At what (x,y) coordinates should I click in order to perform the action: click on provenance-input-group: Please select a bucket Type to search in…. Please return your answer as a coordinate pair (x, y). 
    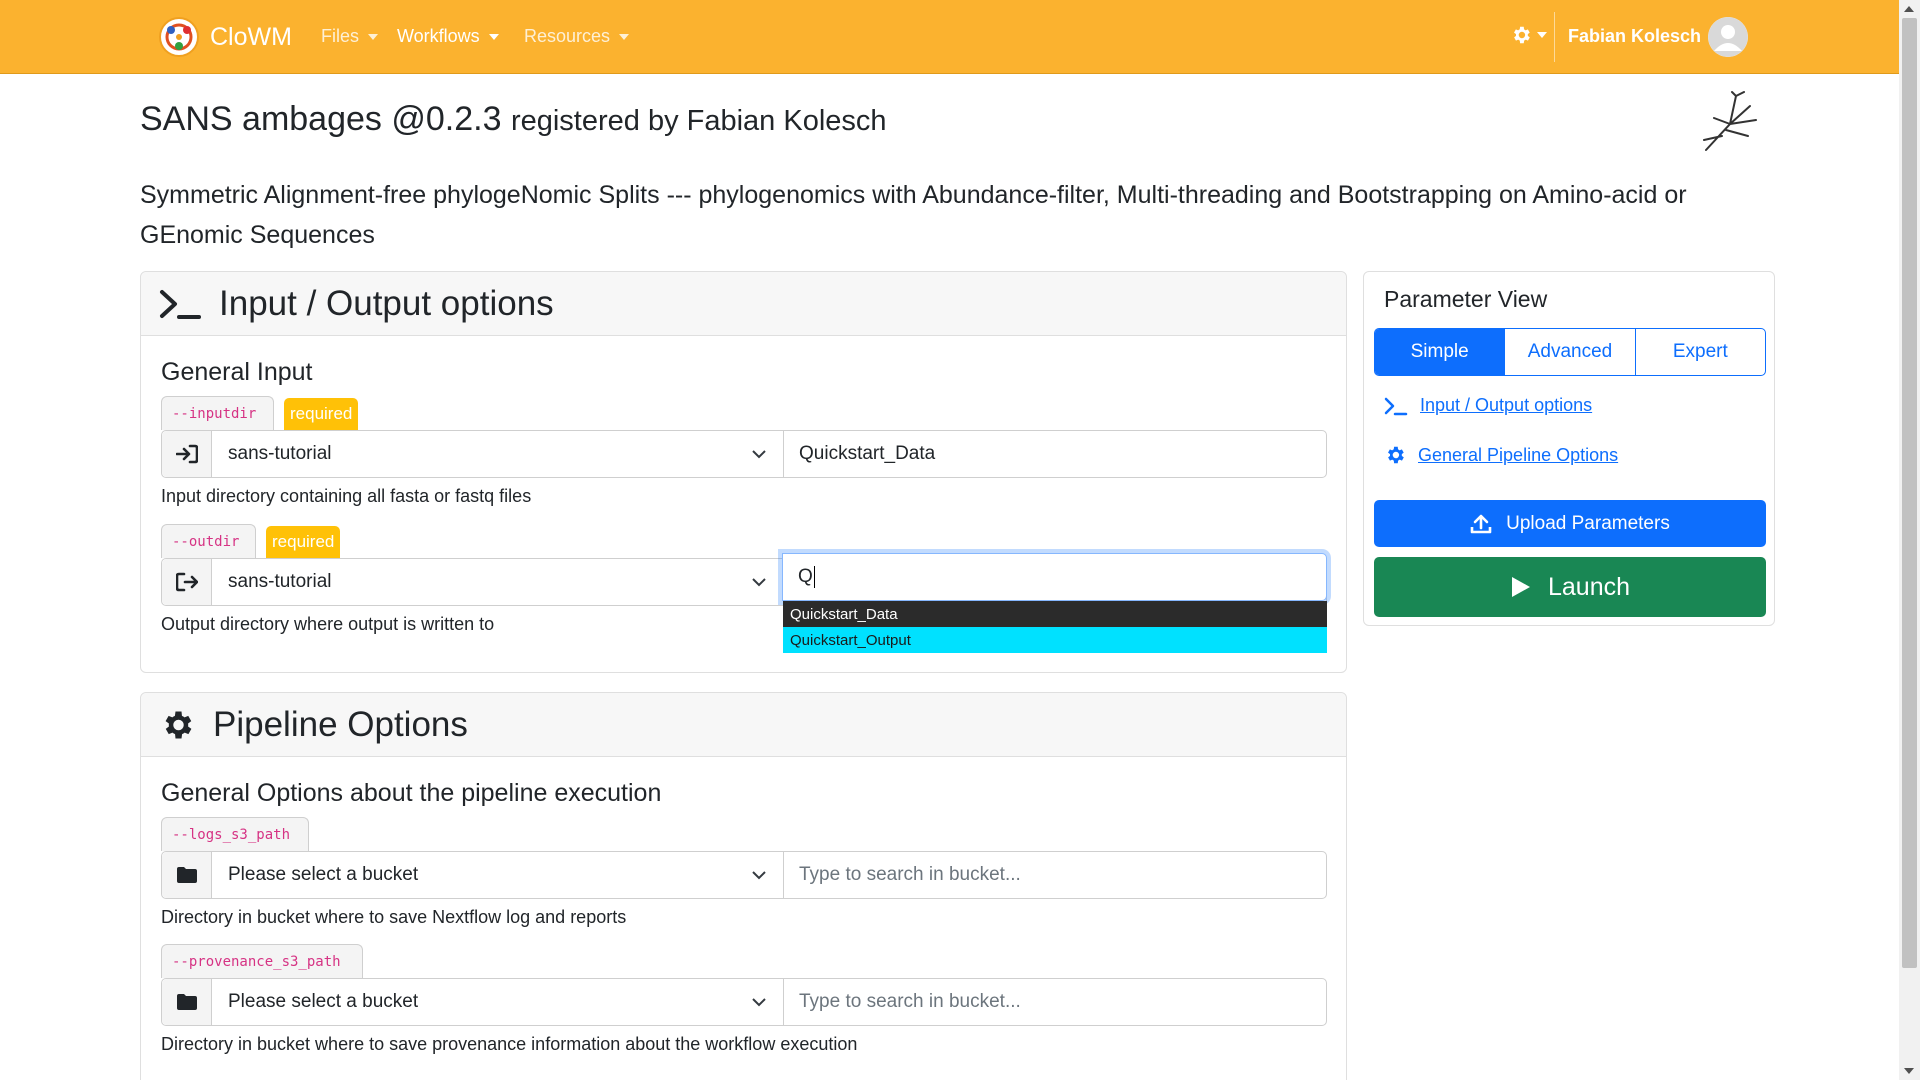
    Looking at the image, I should click on (744, 1002).